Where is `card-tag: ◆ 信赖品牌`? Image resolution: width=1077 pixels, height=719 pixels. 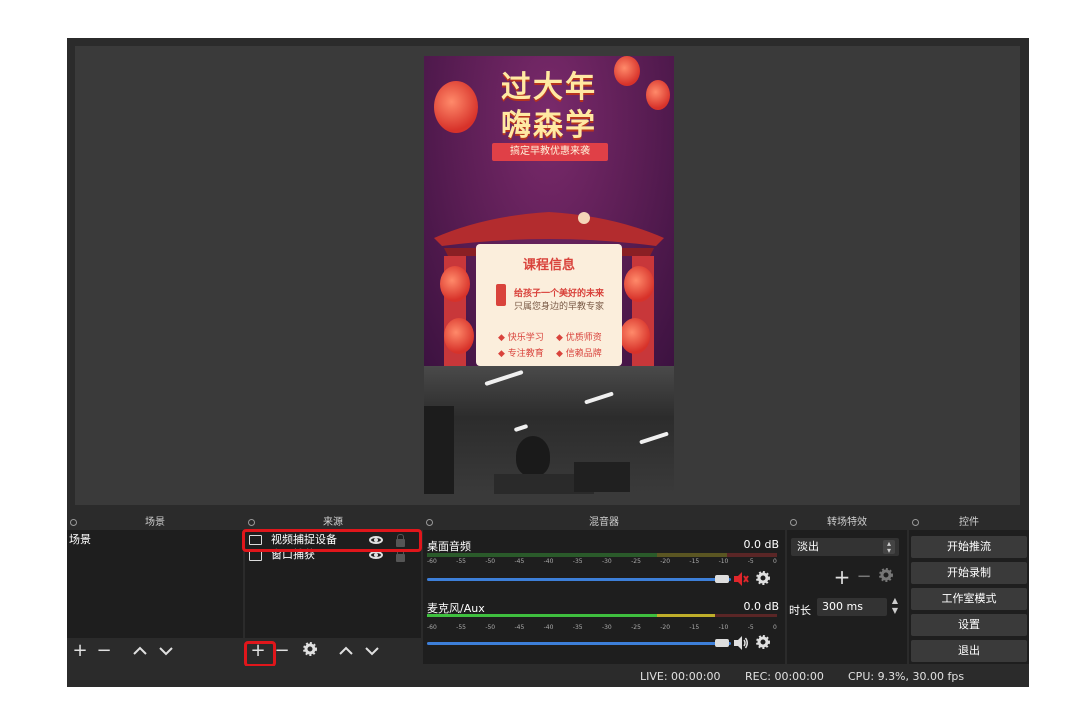 card-tag: ◆ 信赖品牌 is located at coordinates (579, 354).